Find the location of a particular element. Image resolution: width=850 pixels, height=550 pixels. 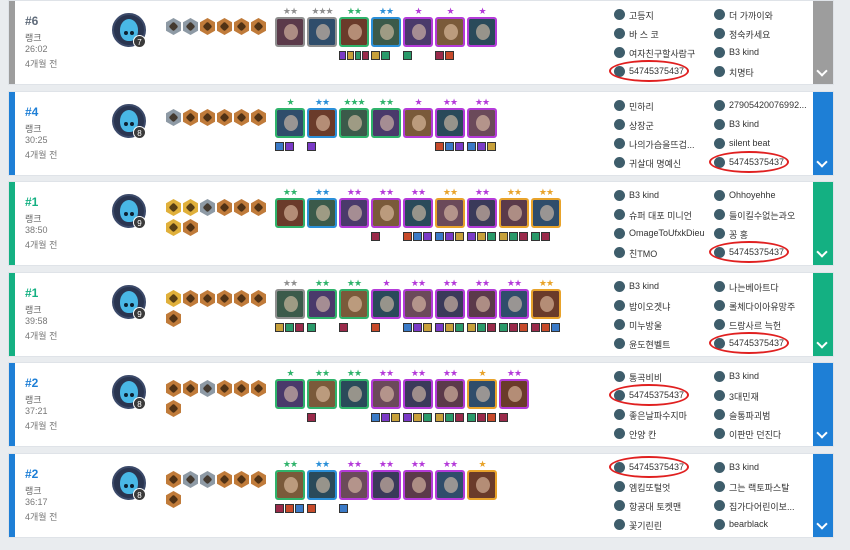

player-name-entry: 윤도현벨트 is located at coordinates (664, 344).